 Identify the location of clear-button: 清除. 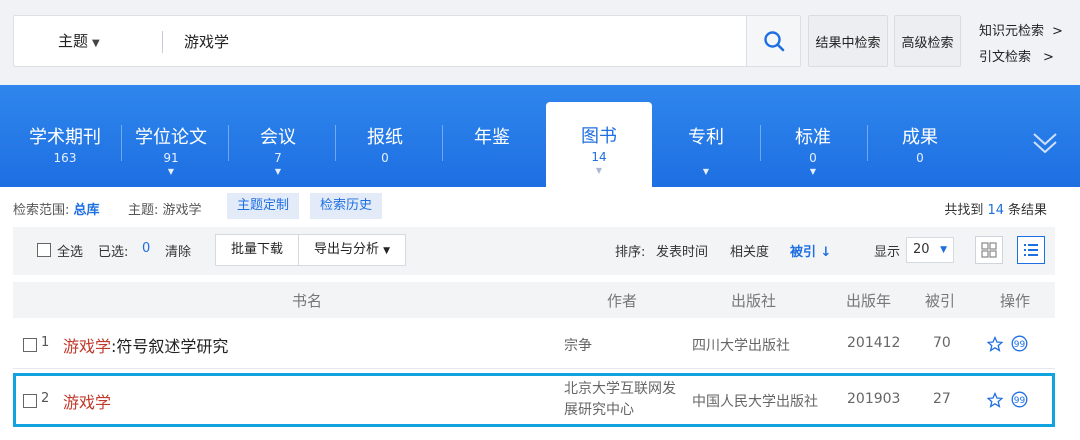
(178, 250).